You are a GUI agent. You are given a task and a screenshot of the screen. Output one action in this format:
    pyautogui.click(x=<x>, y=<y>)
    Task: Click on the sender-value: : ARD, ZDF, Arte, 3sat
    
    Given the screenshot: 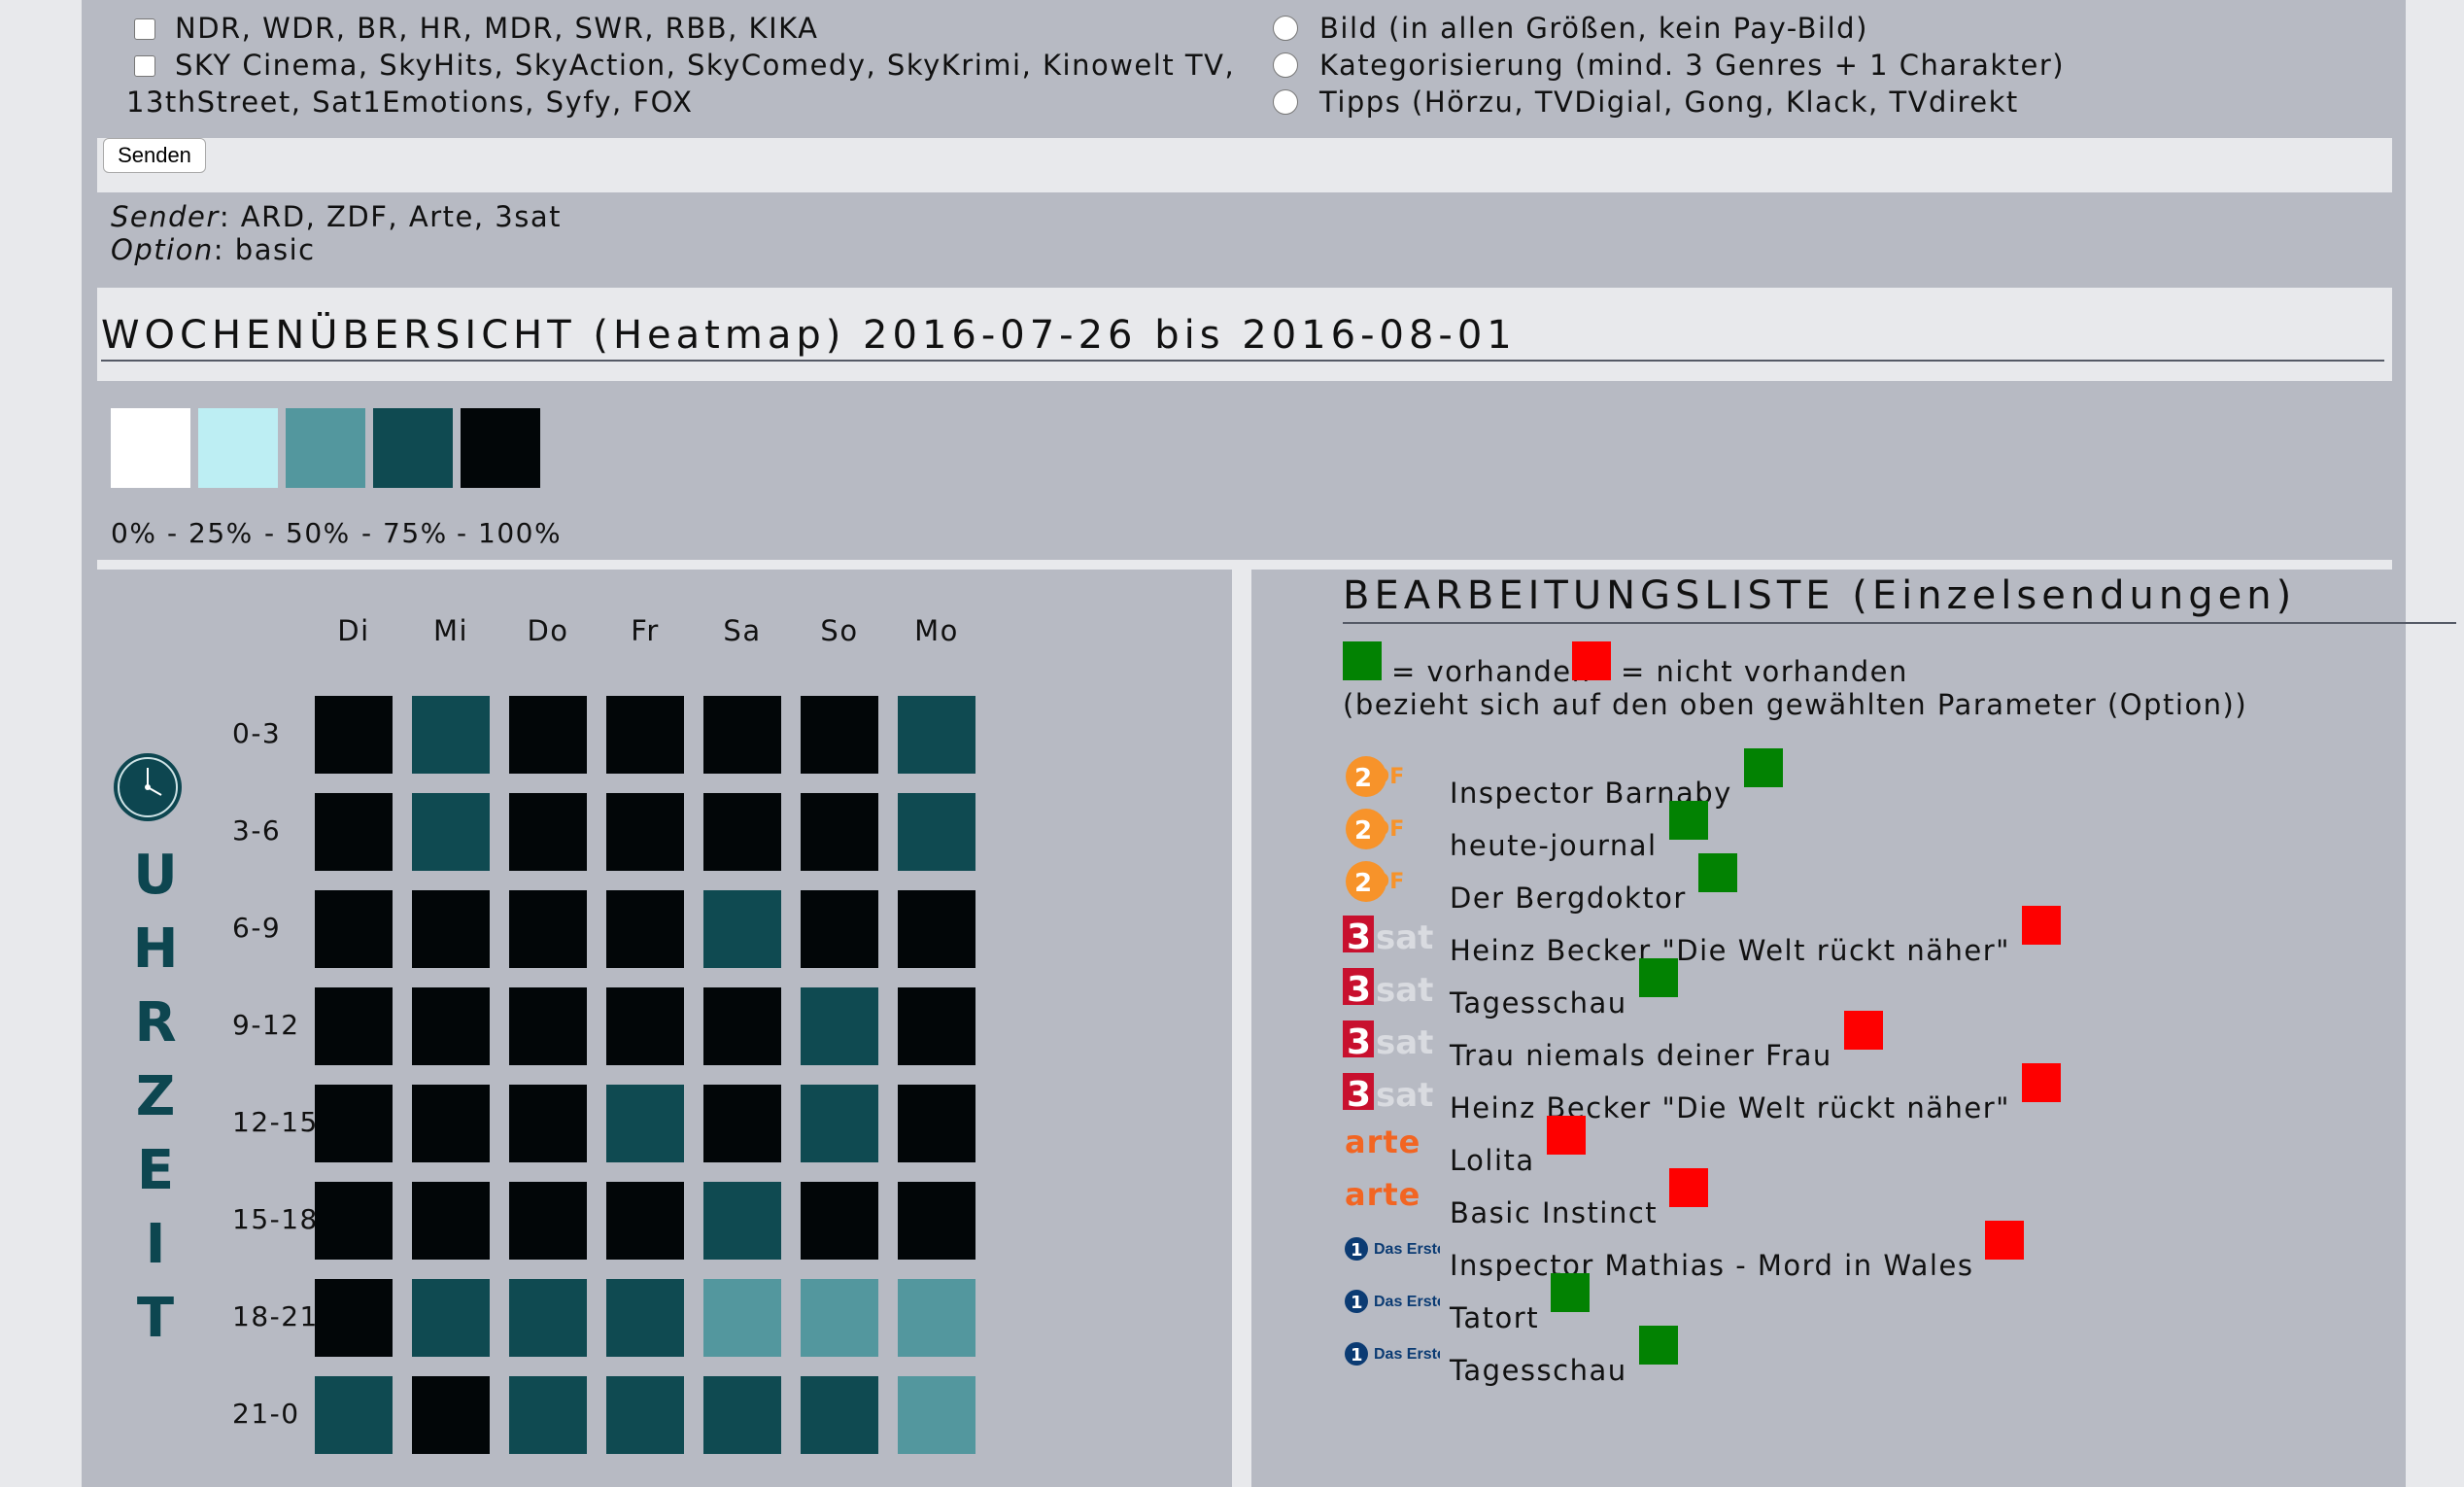 What is the action you would take?
    pyautogui.click(x=390, y=216)
    